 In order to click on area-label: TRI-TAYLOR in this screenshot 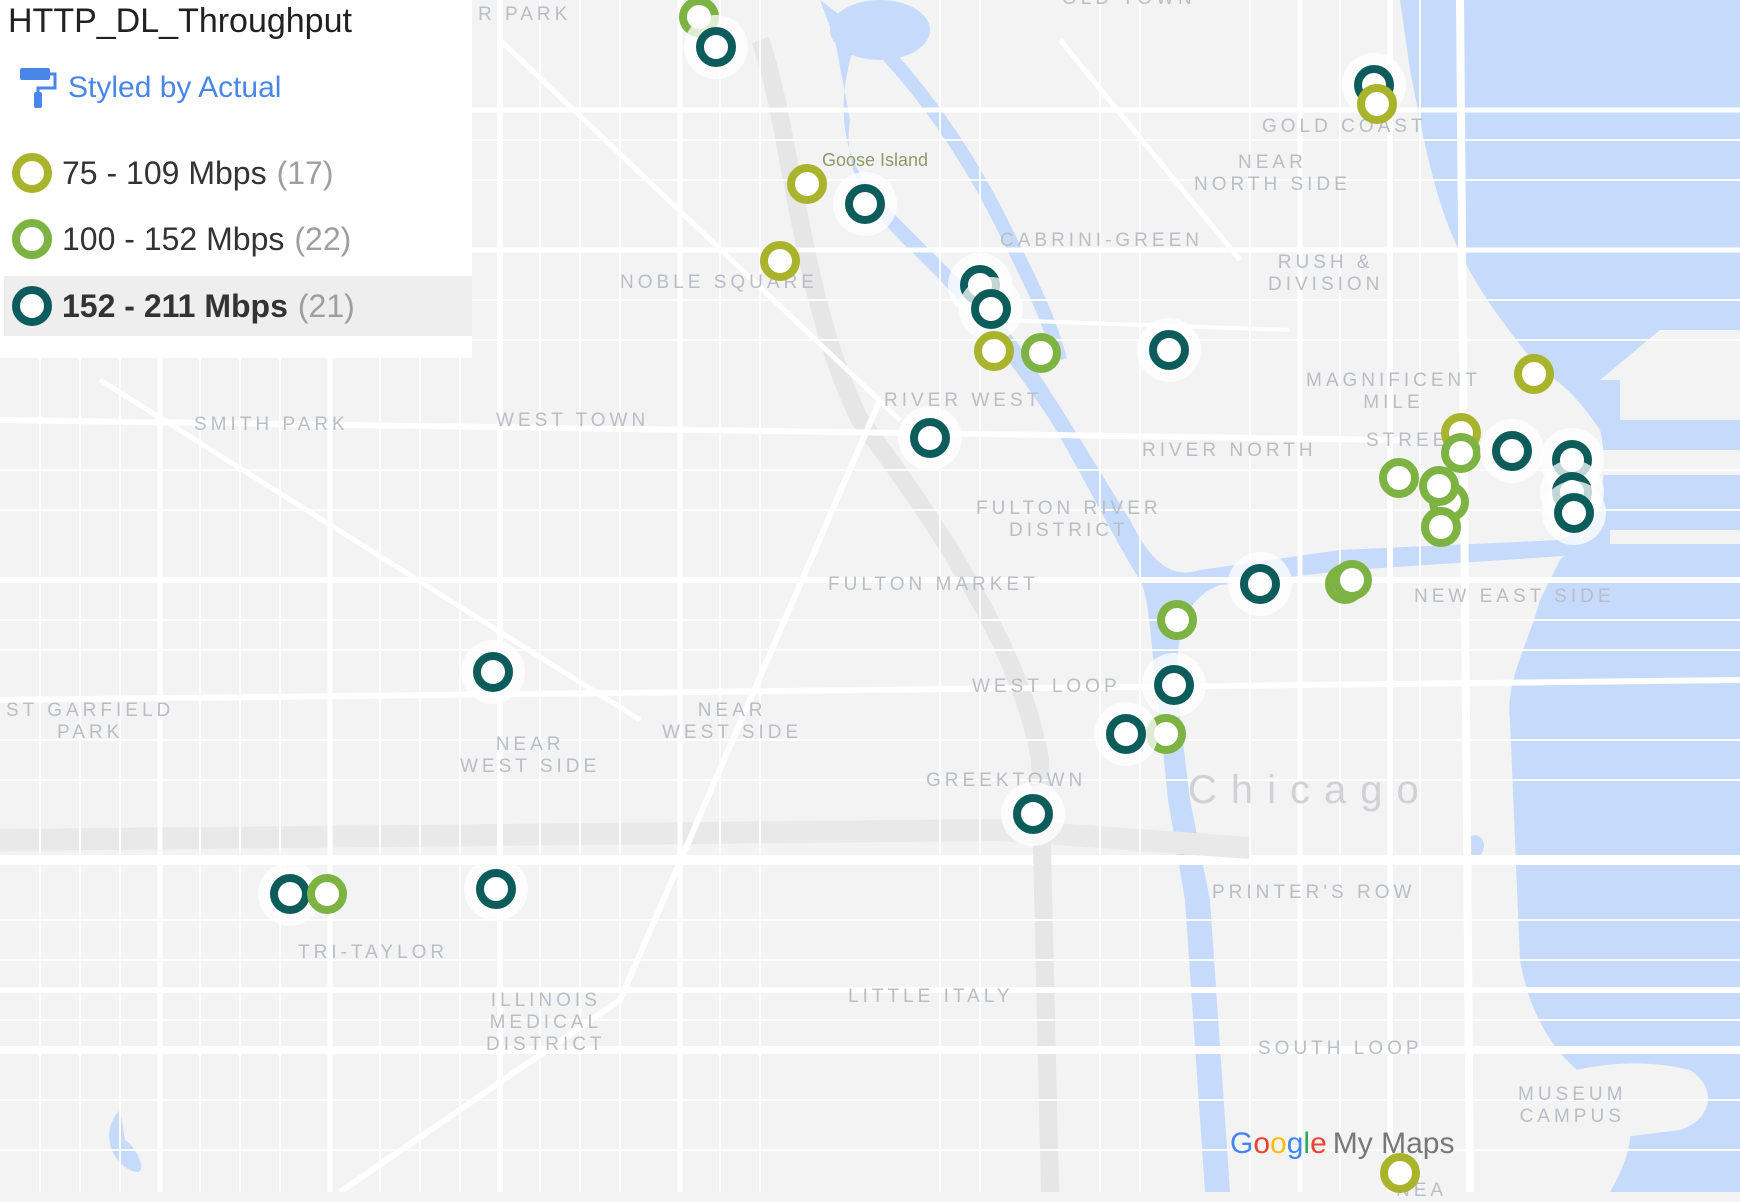, I will do `click(373, 952)`.